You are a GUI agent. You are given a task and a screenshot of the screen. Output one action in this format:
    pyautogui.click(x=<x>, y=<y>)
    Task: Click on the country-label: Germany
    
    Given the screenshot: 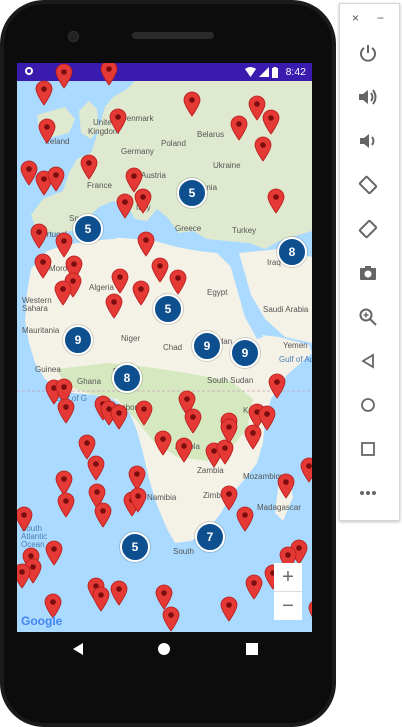 What is the action you would take?
    pyautogui.click(x=137, y=151)
    